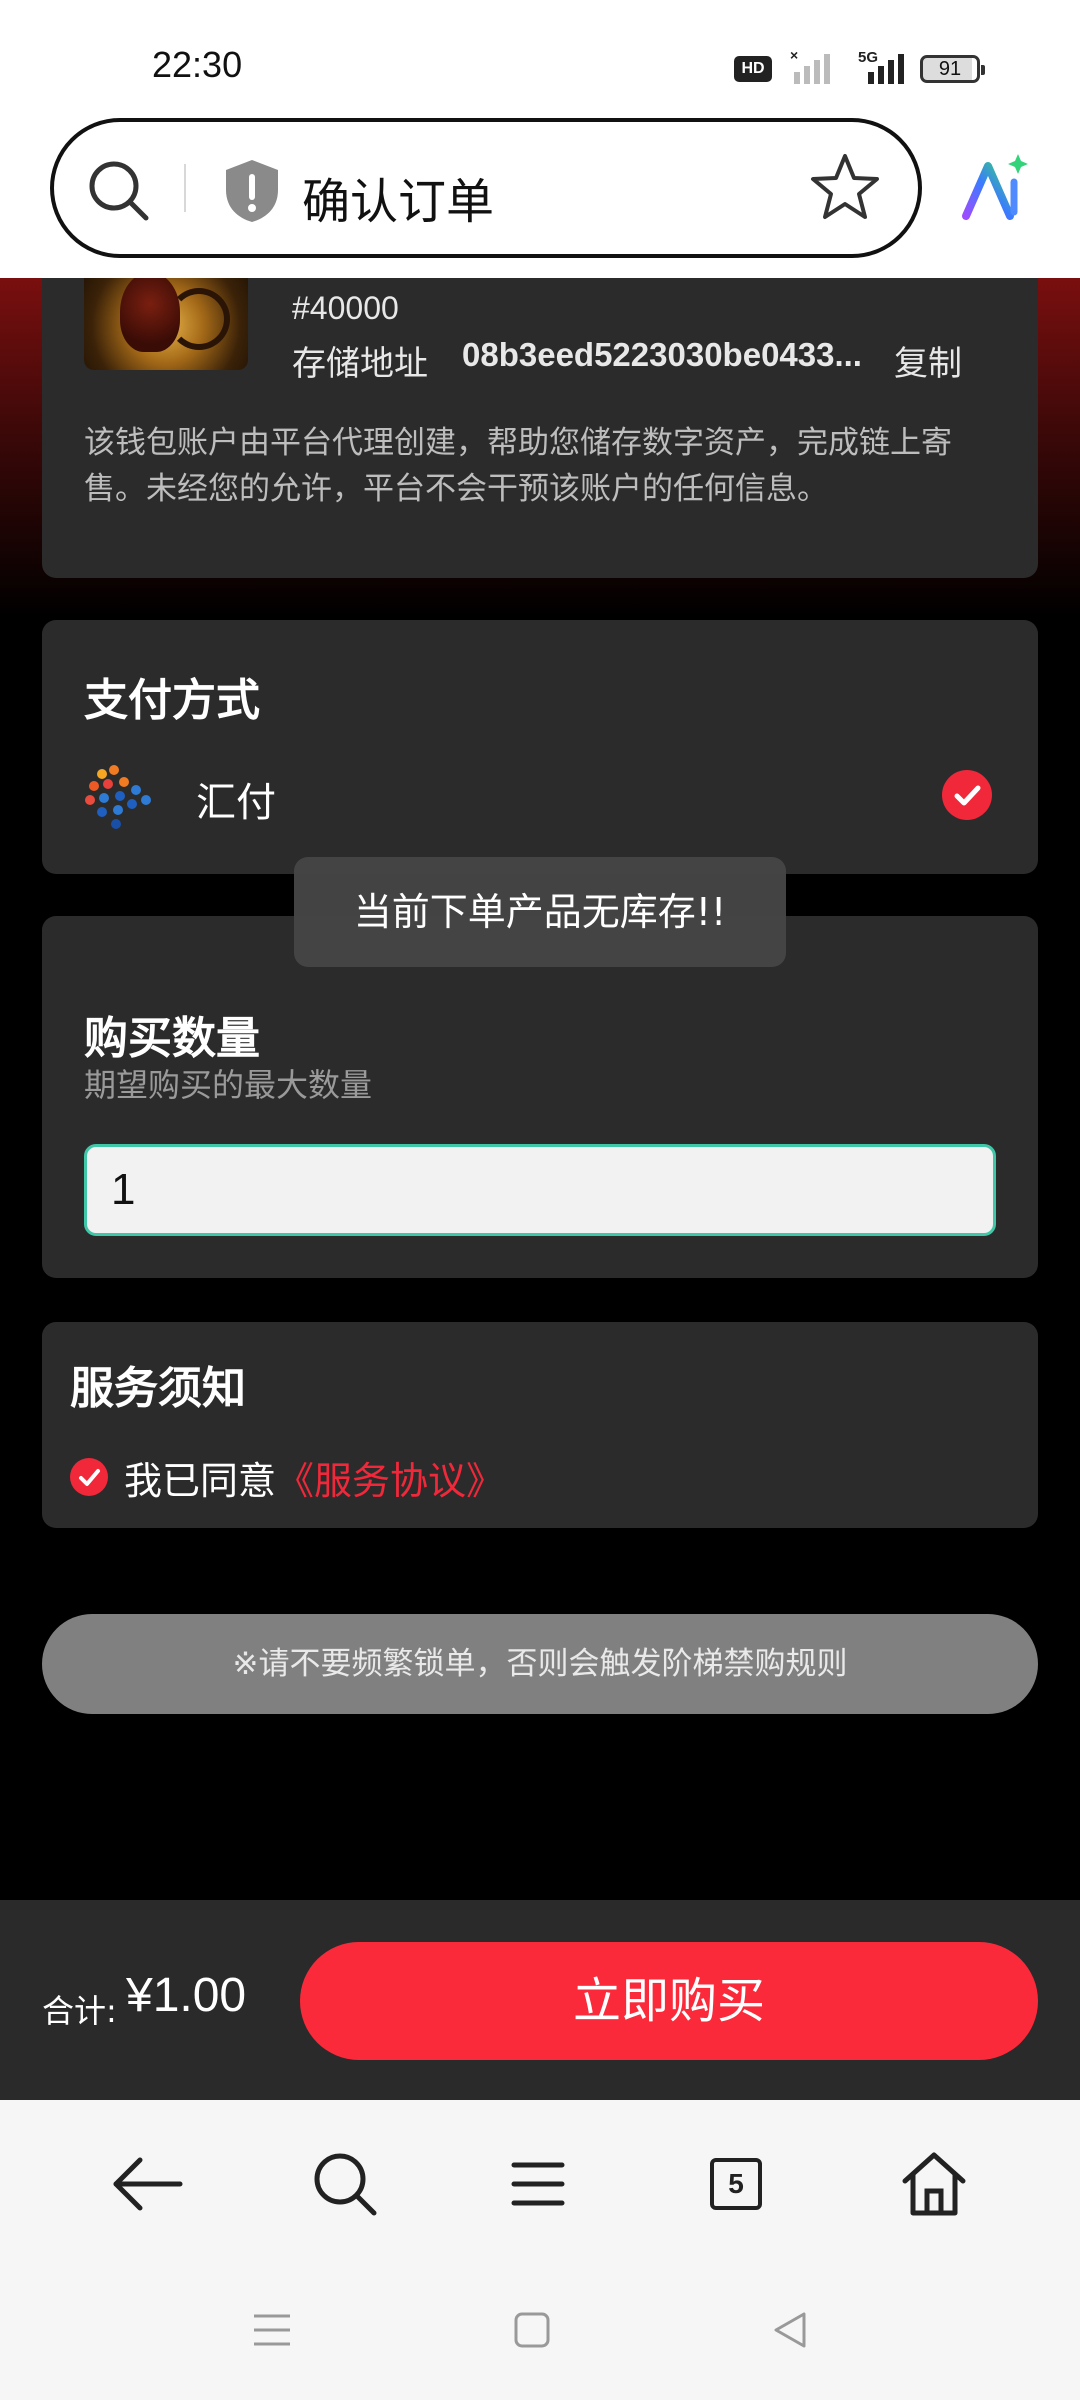 Image resolution: width=1080 pixels, height=2400 pixels. What do you see at coordinates (967, 795) in the screenshot?
I see `payment-selected-check-icon` at bounding box center [967, 795].